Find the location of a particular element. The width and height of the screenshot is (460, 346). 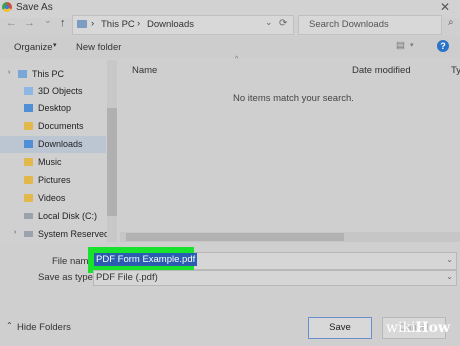

help-icon: ? is located at coordinates (443, 46).